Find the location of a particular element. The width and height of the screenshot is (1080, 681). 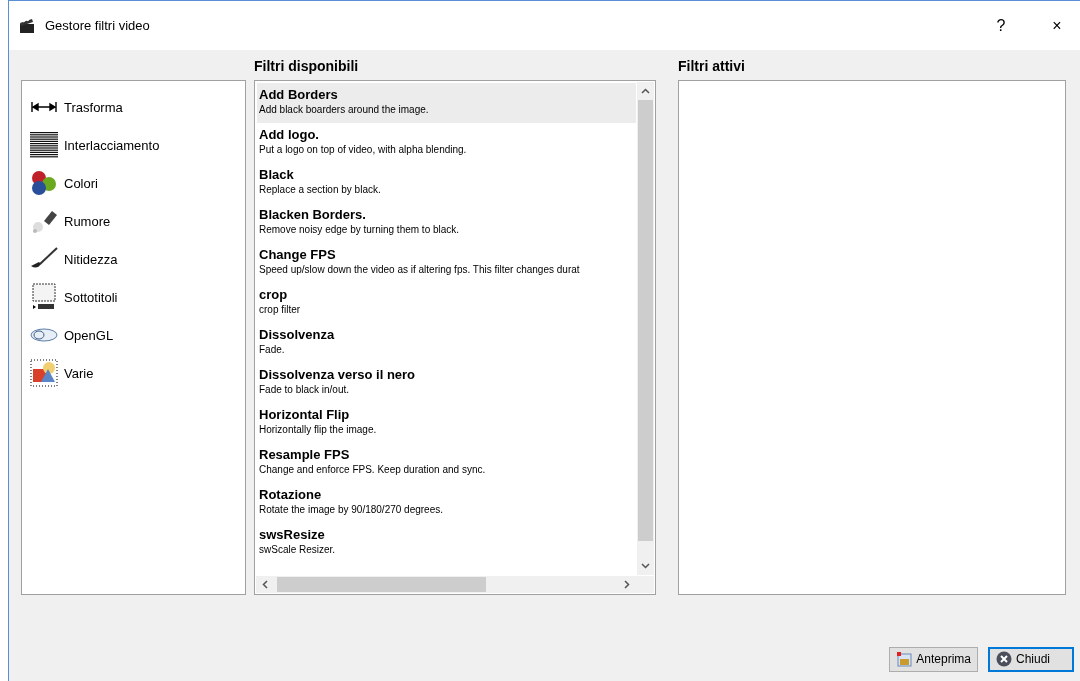

clapperboard-icon is located at coordinates (27, 25).